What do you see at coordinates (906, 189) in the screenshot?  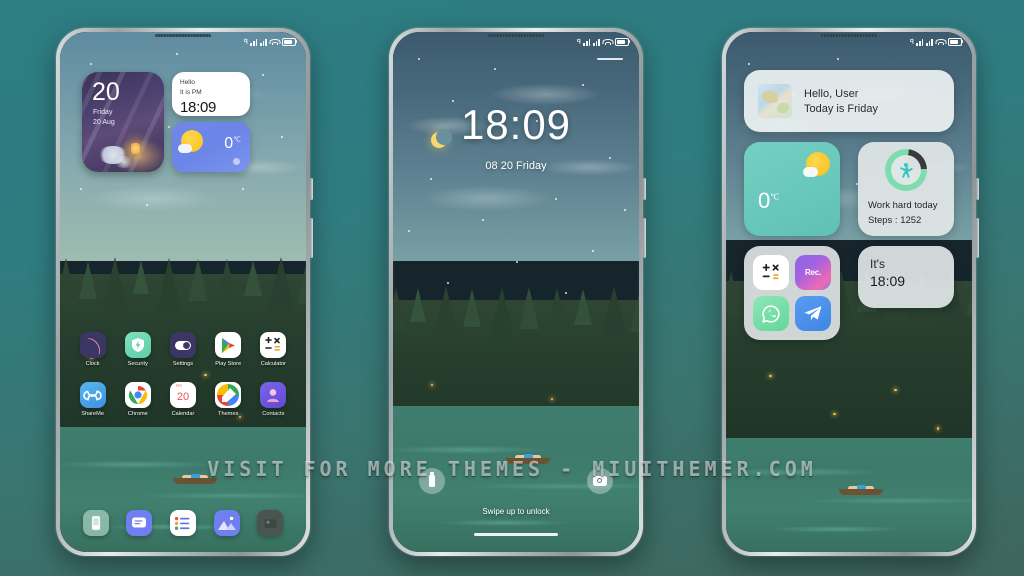 I see `steps-widget: Work hard today Steps : 1252` at bounding box center [906, 189].